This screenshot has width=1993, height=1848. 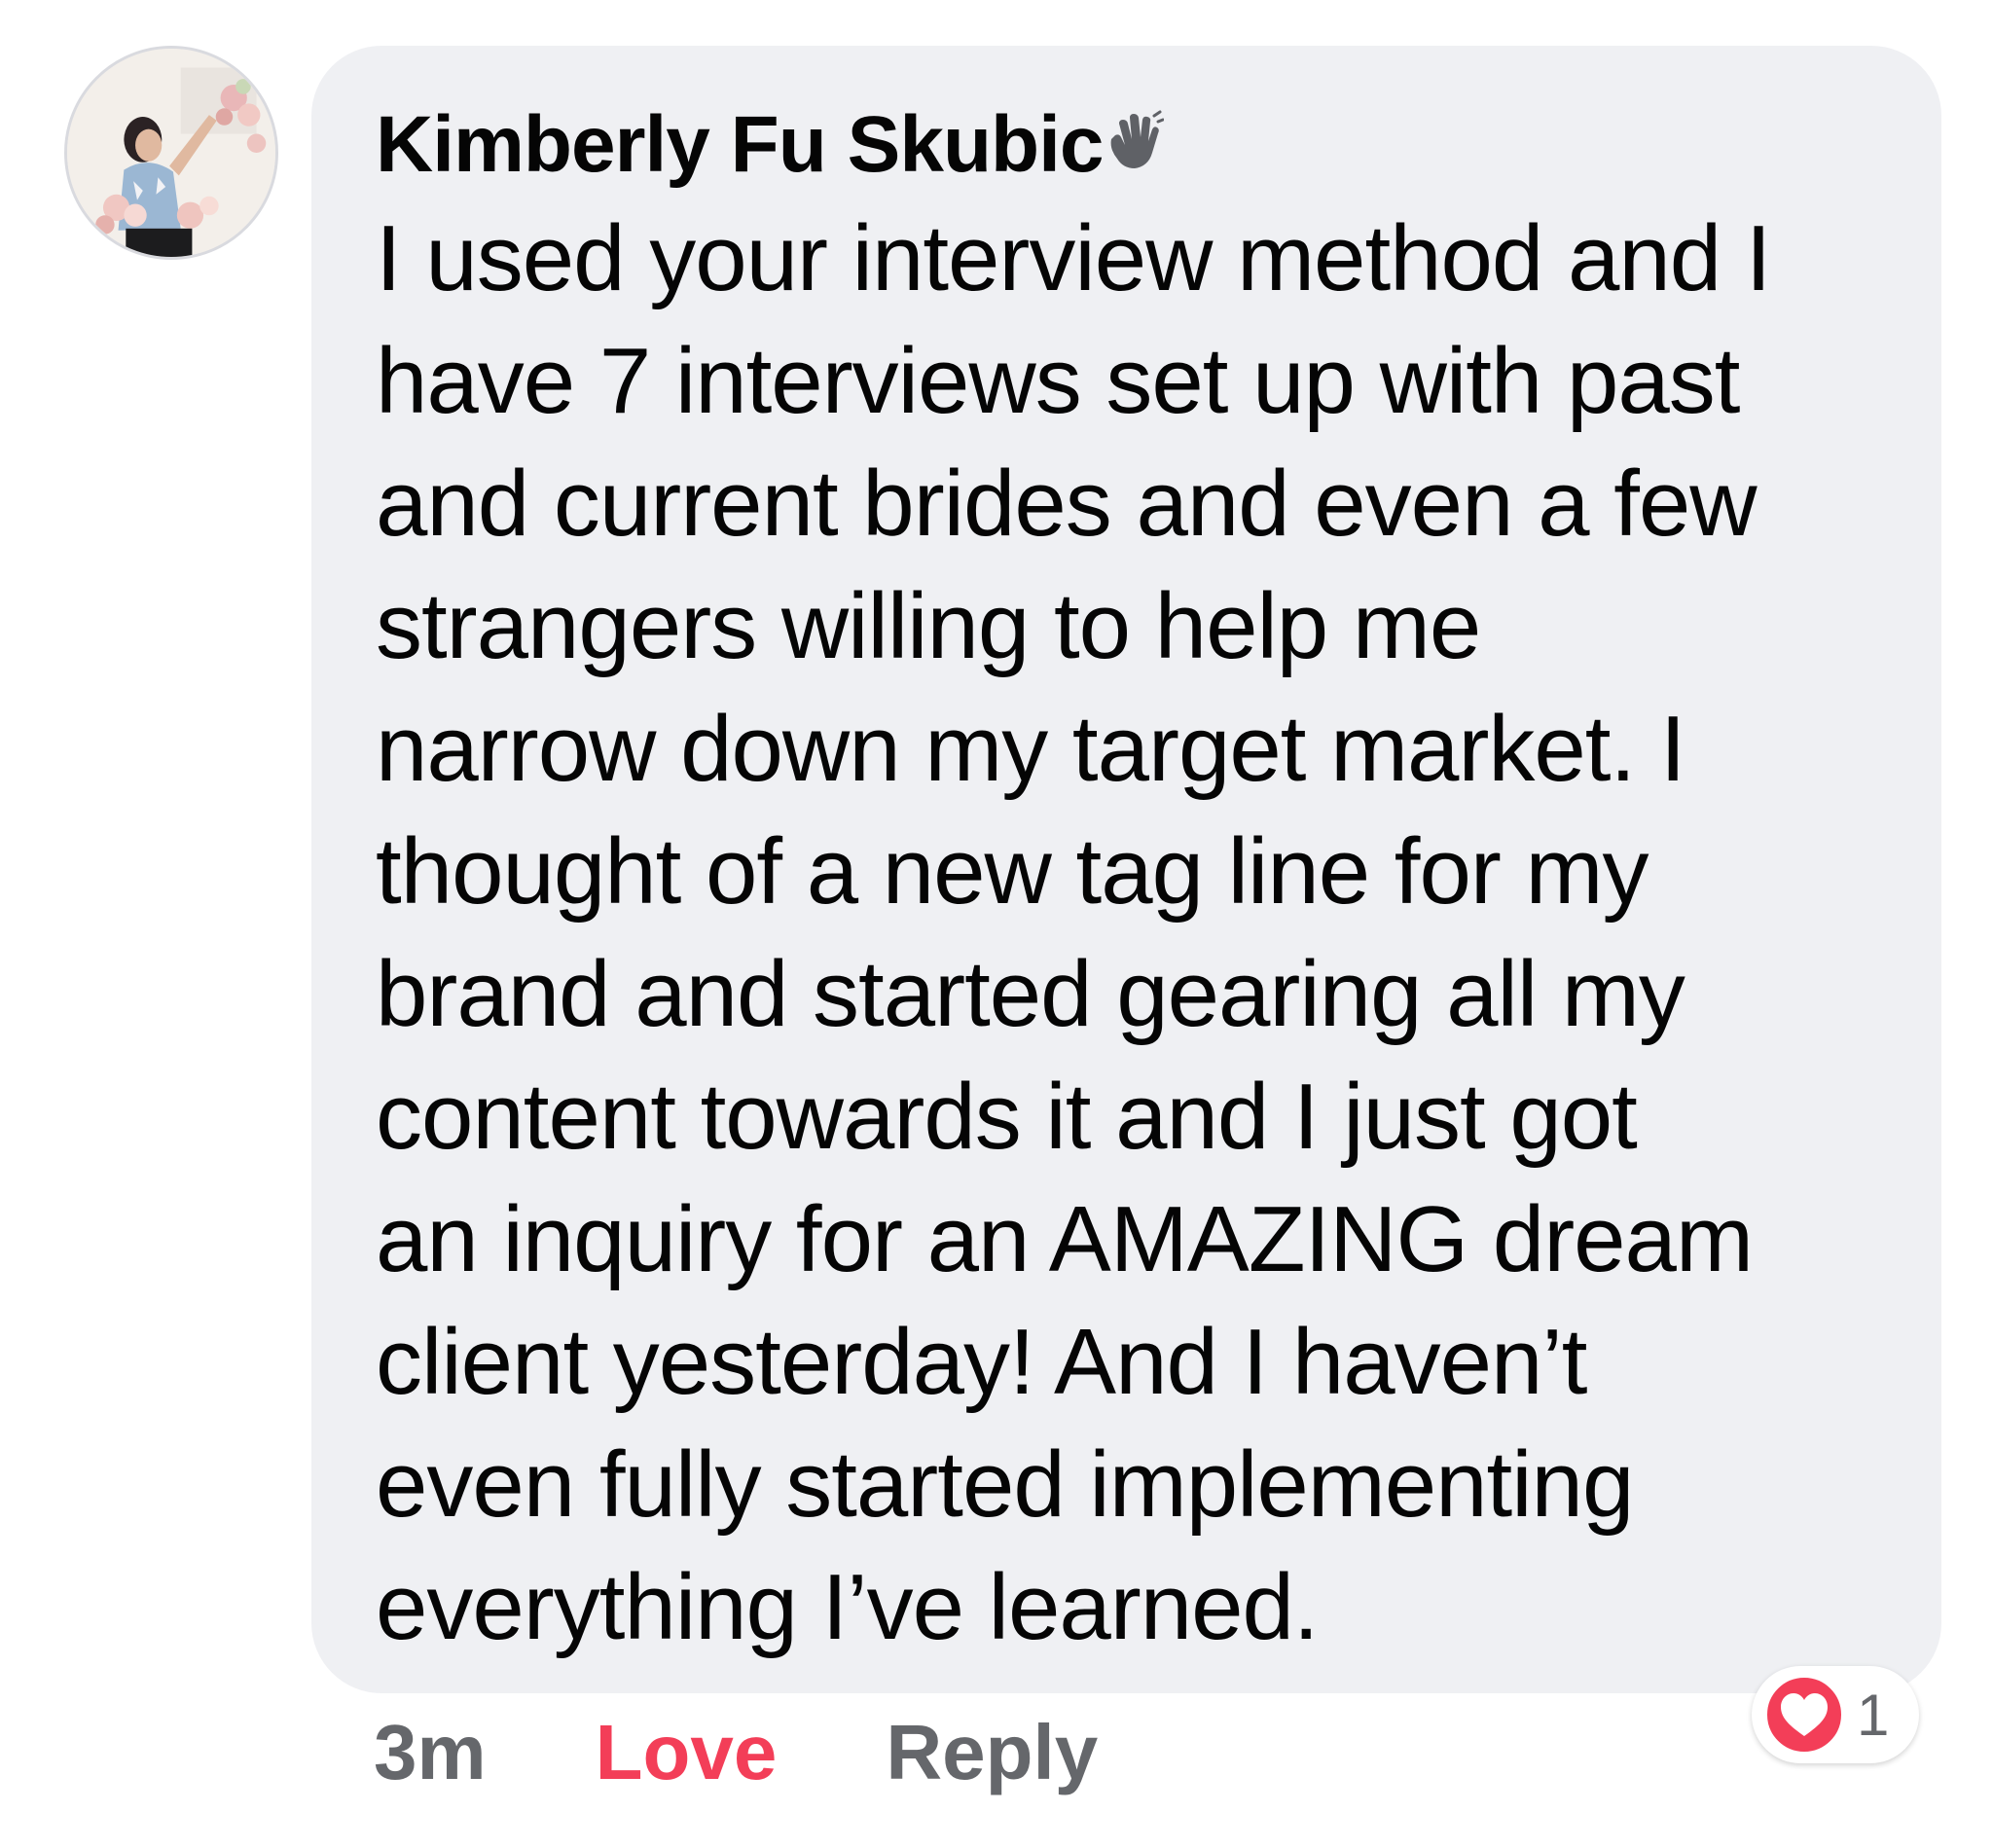 I want to click on comment-text-line: everything I’ve learned., so click(x=848, y=1607).